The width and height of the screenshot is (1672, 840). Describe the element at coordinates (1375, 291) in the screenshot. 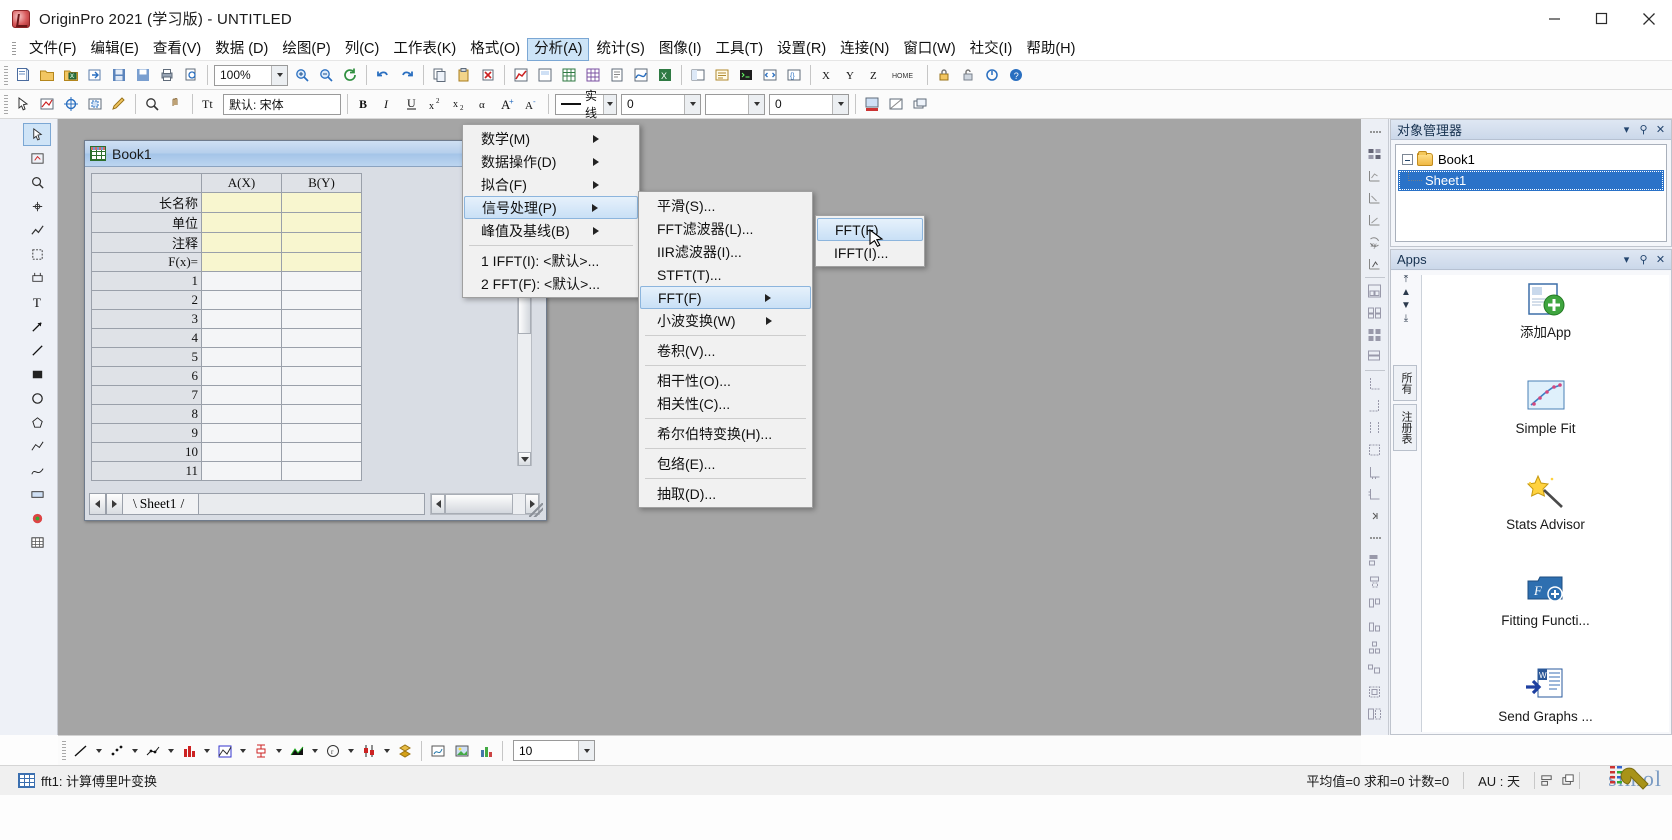

I see `layer-arrange-1-icon` at that location.